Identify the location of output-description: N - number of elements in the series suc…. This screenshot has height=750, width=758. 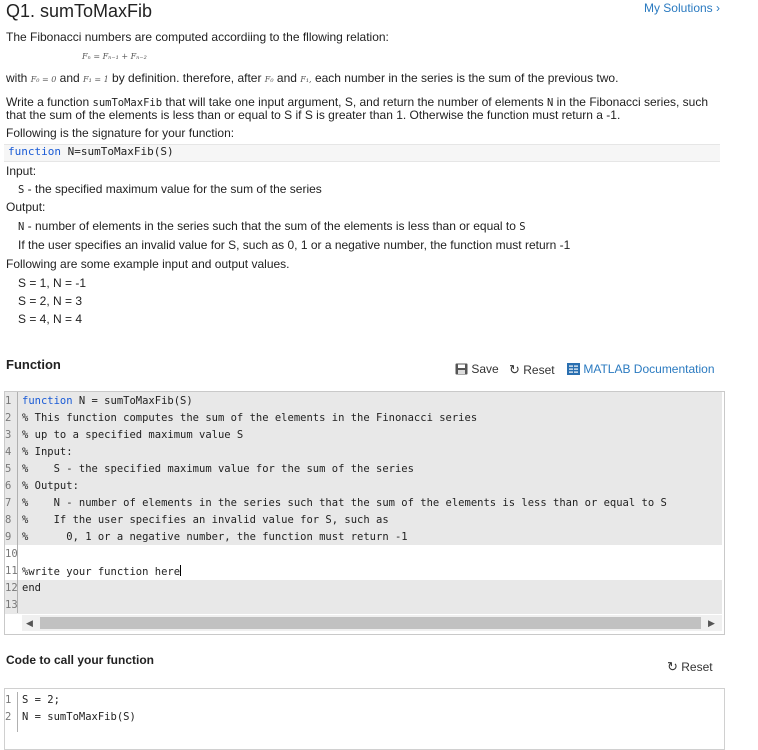
(272, 226).